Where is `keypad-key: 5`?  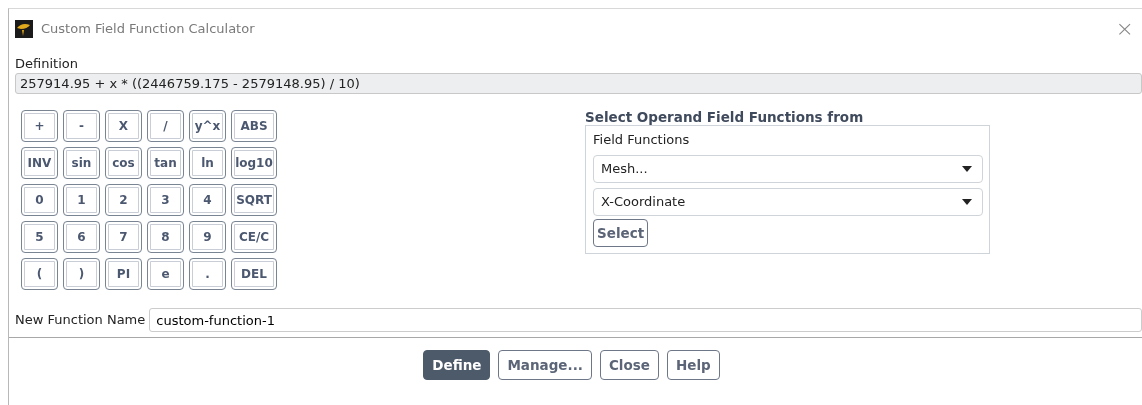 keypad-key: 5 is located at coordinates (39, 237).